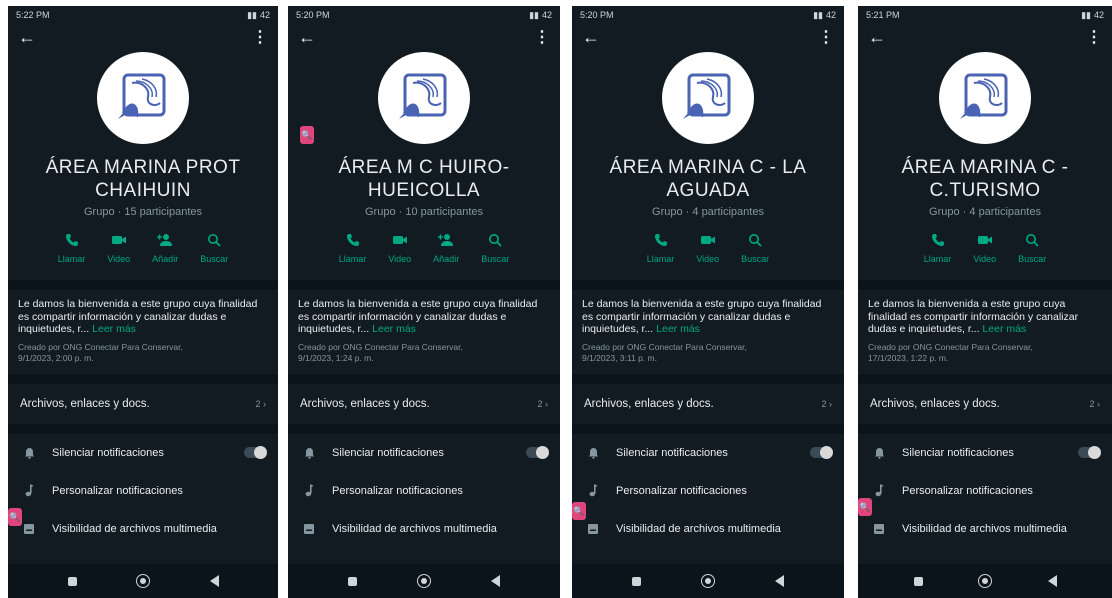 The height and width of the screenshot is (598, 1112). I want to click on status-time: 5:20 PM, so click(597, 15).